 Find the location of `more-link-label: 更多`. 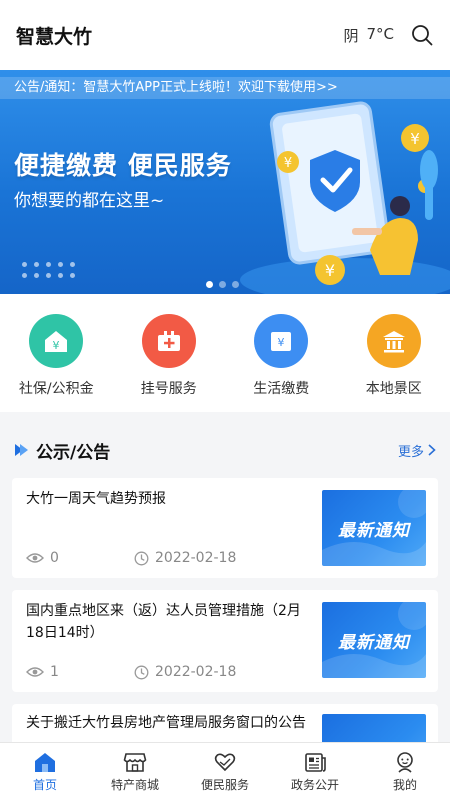

more-link-label: 更多 is located at coordinates (410, 452).